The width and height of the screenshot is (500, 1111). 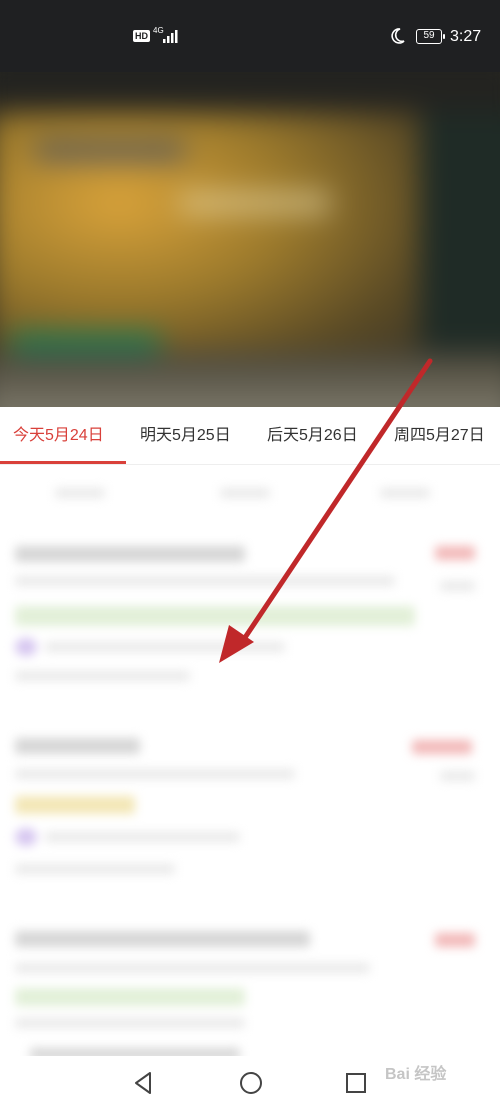 What do you see at coordinates (170, 36) in the screenshot?
I see `signal-icon` at bounding box center [170, 36].